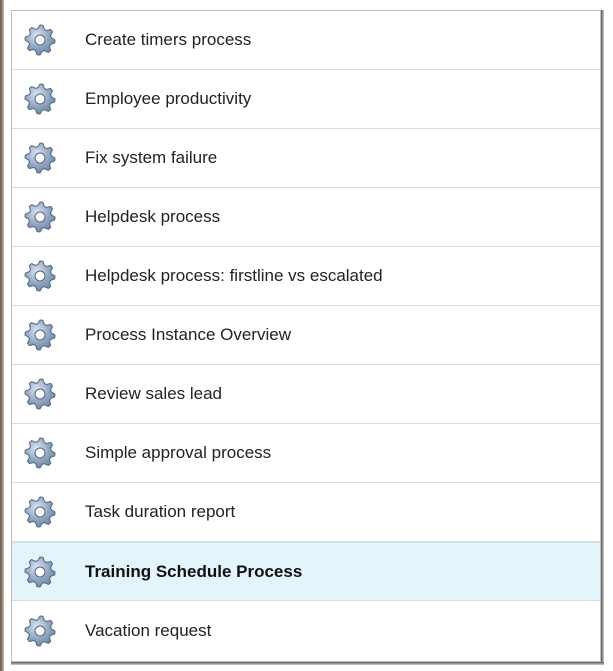 The height and width of the screenshot is (671, 613). What do you see at coordinates (602, 337) in the screenshot?
I see `panel-shadow-right` at bounding box center [602, 337].